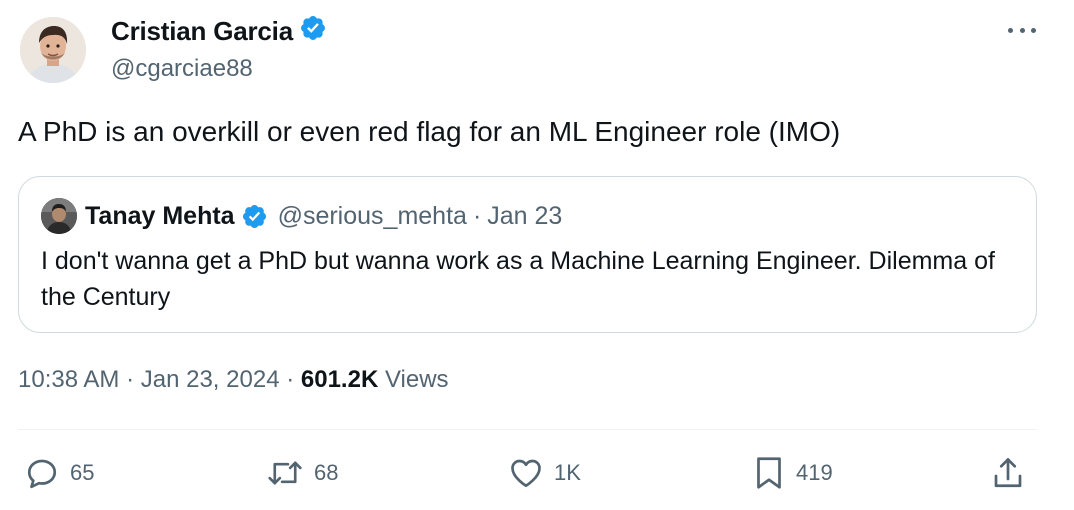 This screenshot has height=510, width=1074. I want to click on tweet-meta: 10:38 AM · Jan 23, 2024 · 601.2K Views, so click(233, 380).